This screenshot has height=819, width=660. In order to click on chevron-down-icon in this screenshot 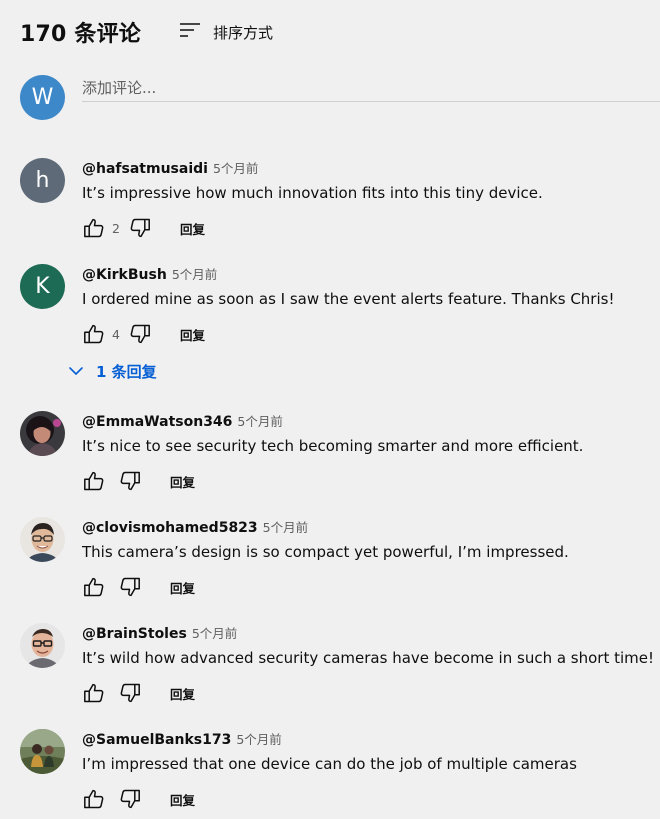, I will do `click(76, 371)`.